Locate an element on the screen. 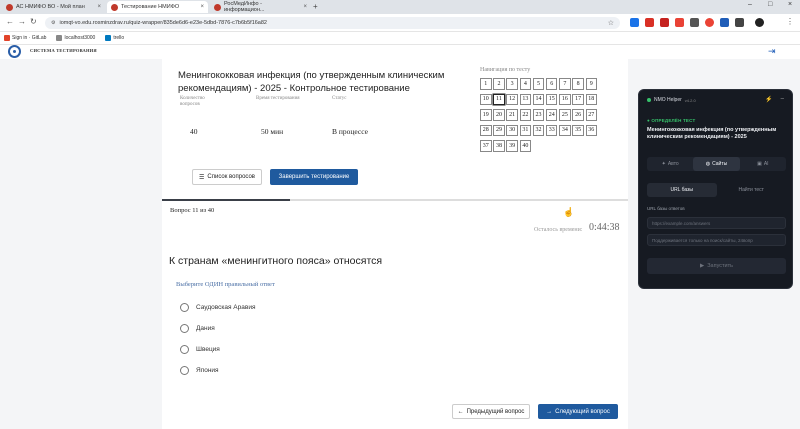  logout-icon: ⇥ is located at coordinates (772, 51).